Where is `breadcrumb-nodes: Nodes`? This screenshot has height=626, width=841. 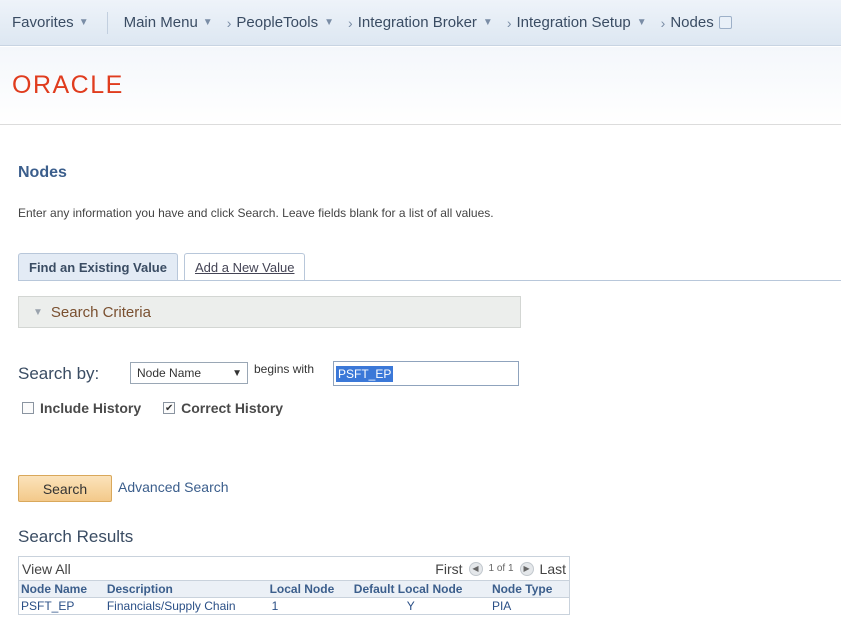 breadcrumb-nodes: Nodes is located at coordinates (701, 22).